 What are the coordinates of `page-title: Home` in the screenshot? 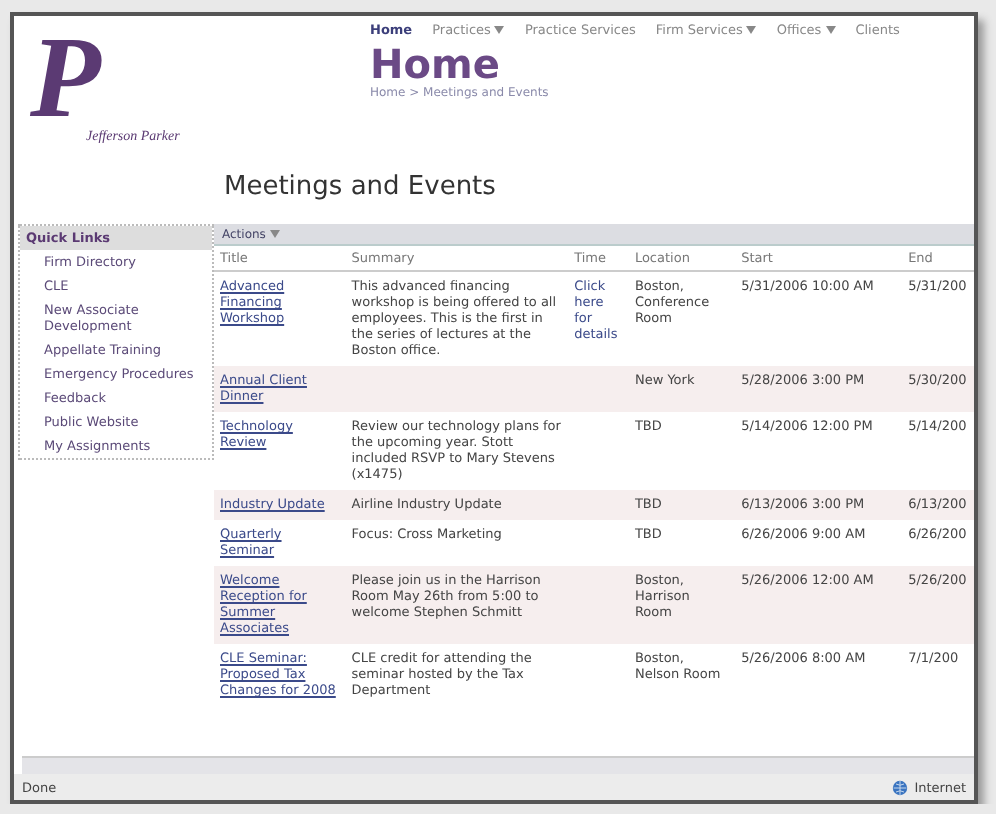 It's located at (435, 64).